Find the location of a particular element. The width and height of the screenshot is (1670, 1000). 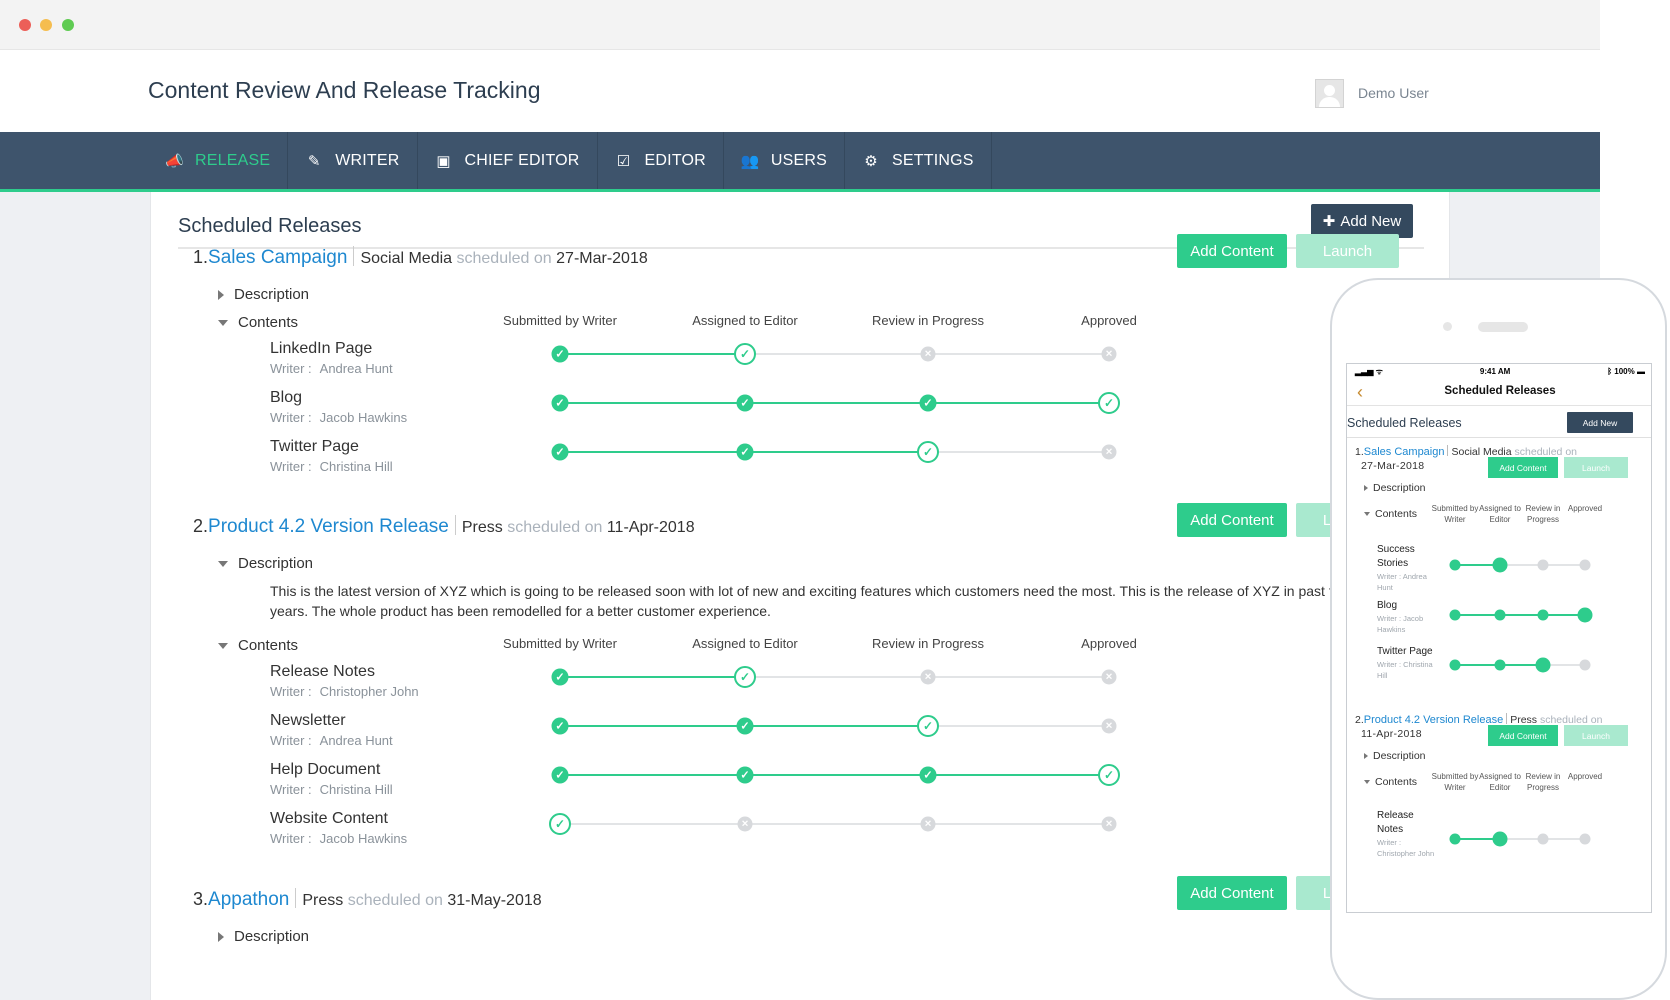

nav-label: USERS is located at coordinates (799, 160).